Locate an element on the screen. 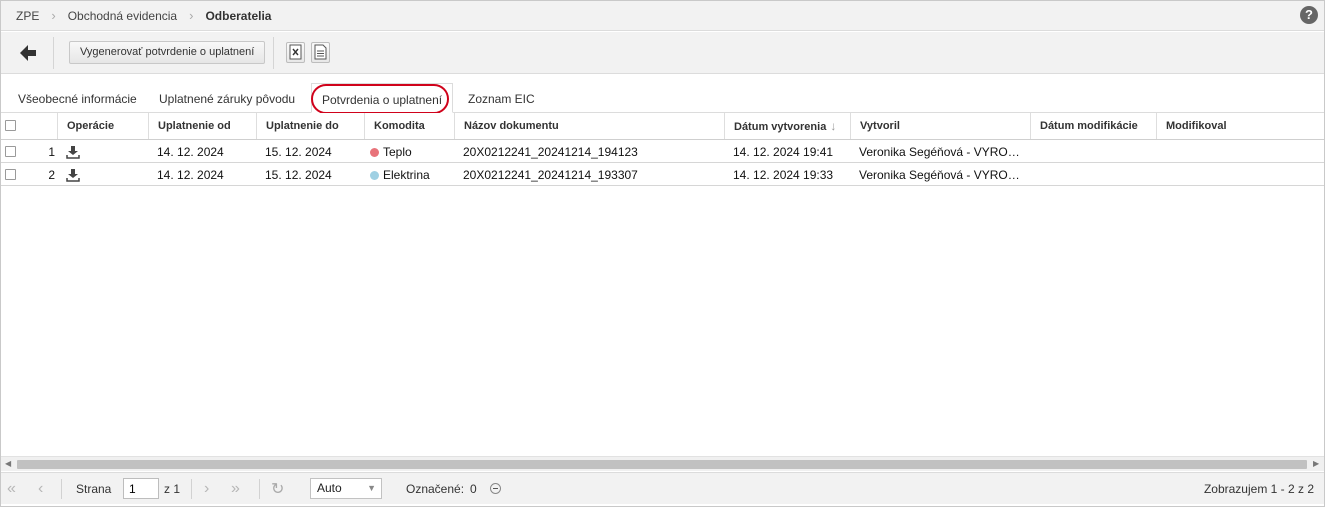 This screenshot has height=507, width=1325. scrollbar-thumb is located at coordinates (662, 464).